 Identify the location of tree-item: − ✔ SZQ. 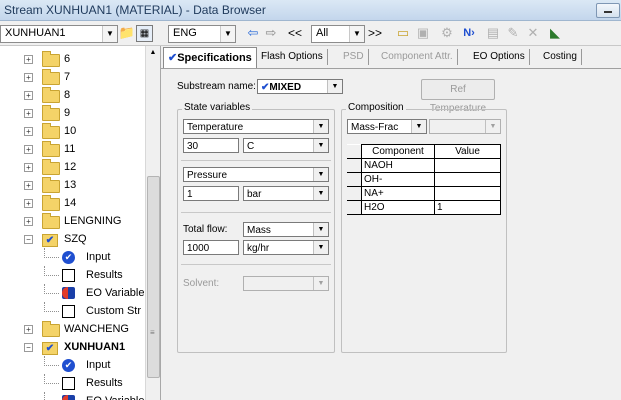
(72, 239).